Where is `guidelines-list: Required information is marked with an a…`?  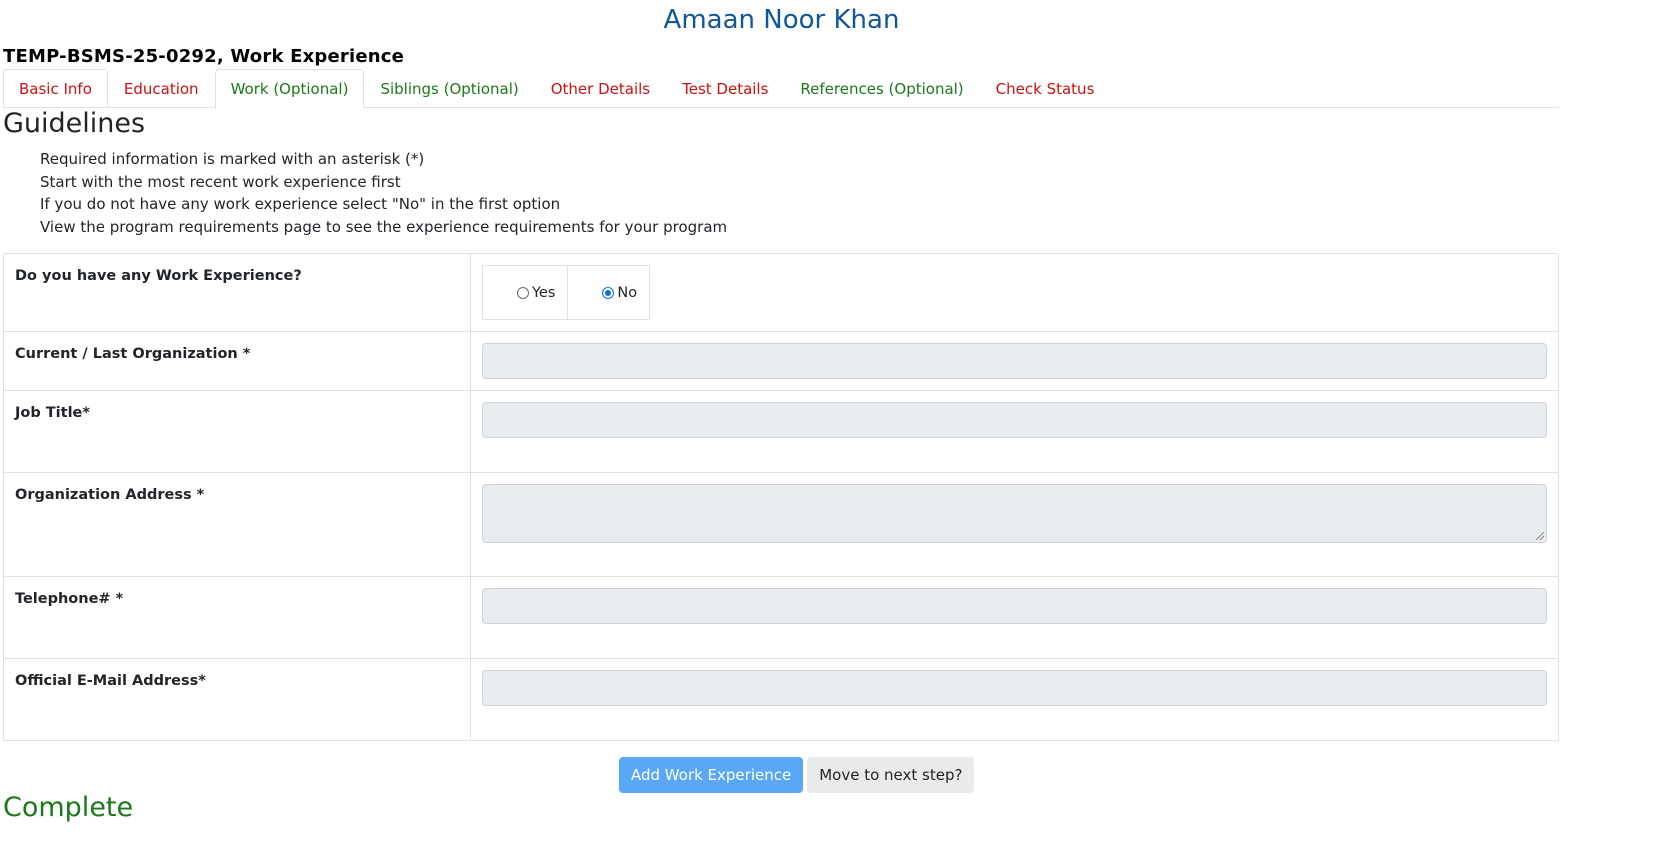 guidelines-list: Required information is marked with an a… is located at coordinates (383, 193).